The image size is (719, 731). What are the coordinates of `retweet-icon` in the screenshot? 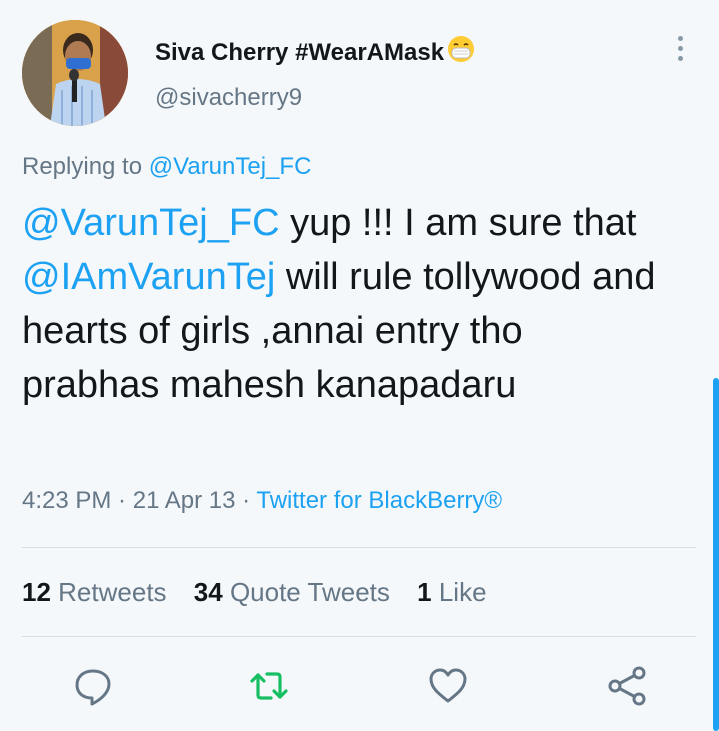 It's located at (269, 686).